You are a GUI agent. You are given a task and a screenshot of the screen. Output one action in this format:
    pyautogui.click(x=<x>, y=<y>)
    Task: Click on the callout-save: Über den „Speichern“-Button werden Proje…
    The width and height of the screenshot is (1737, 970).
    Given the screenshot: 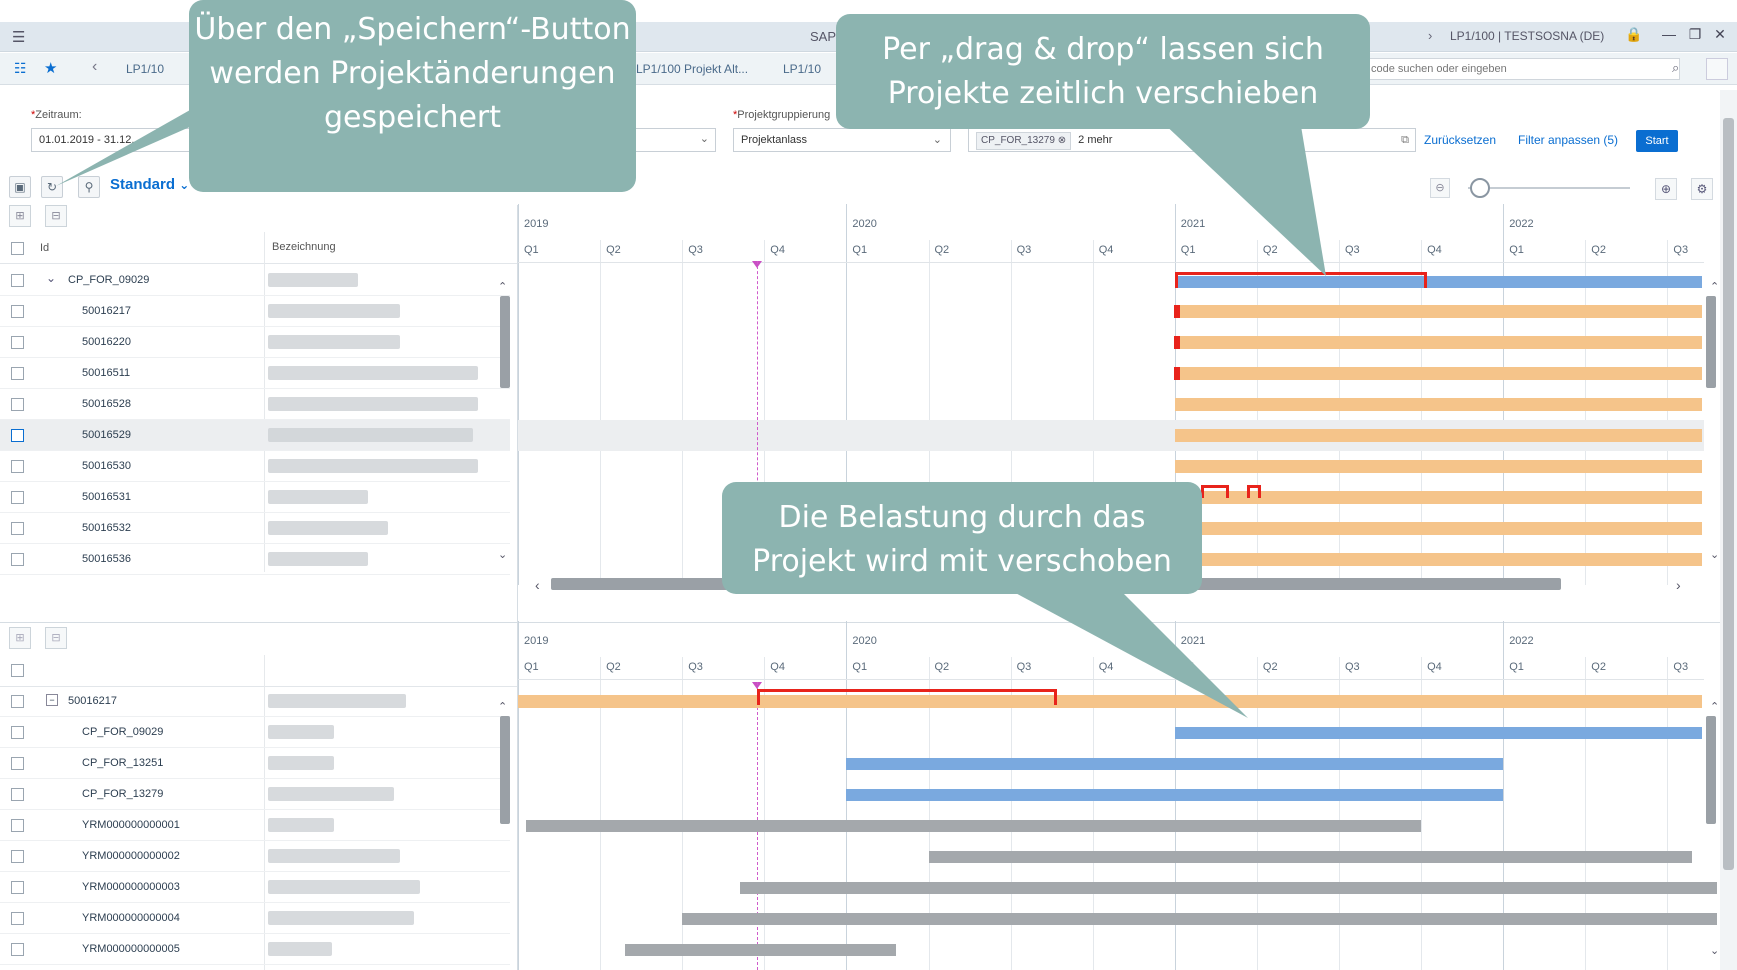 What is the action you would take?
    pyautogui.click(x=412, y=96)
    